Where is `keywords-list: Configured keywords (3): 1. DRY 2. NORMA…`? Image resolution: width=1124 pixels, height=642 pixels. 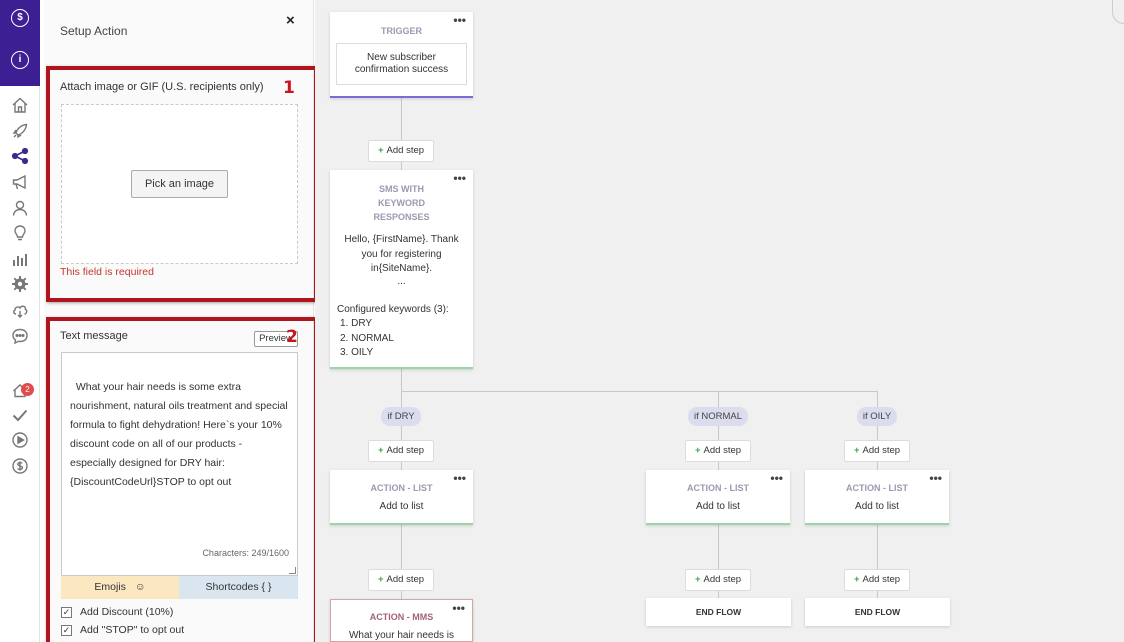 keywords-list: Configured keywords (3): 1. DRY 2. NORMA… is located at coordinates (405, 332).